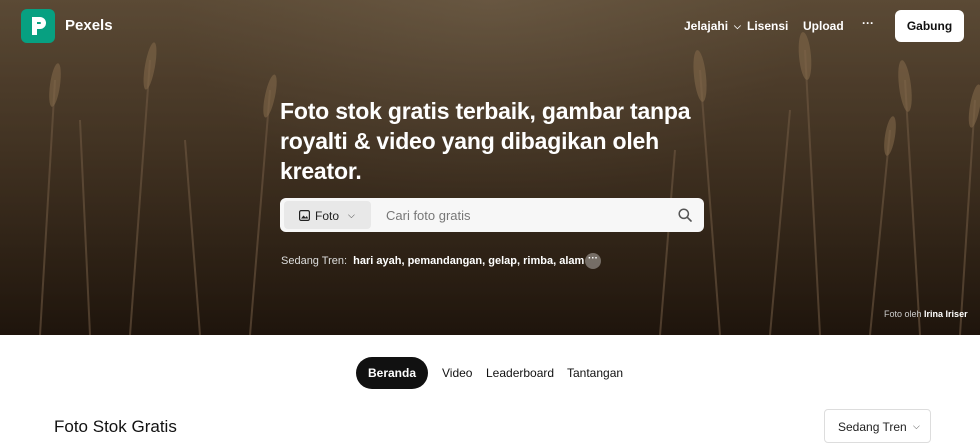  I want to click on search-bar: Foto ⌵, so click(492, 215).